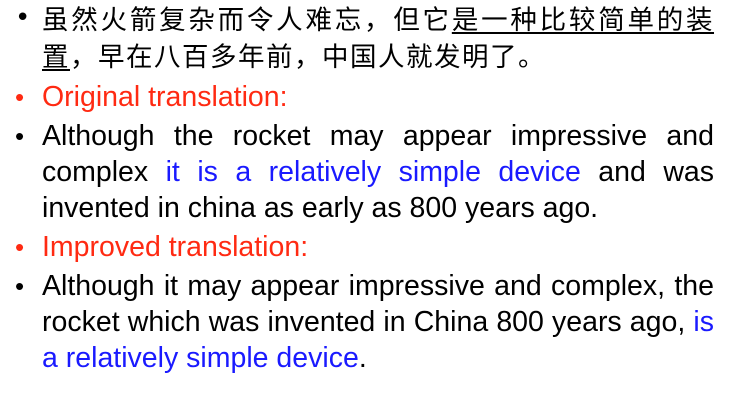 This screenshot has width=730, height=405. Describe the element at coordinates (165, 97) in the screenshot. I see `heading-text: Original translation:` at that location.